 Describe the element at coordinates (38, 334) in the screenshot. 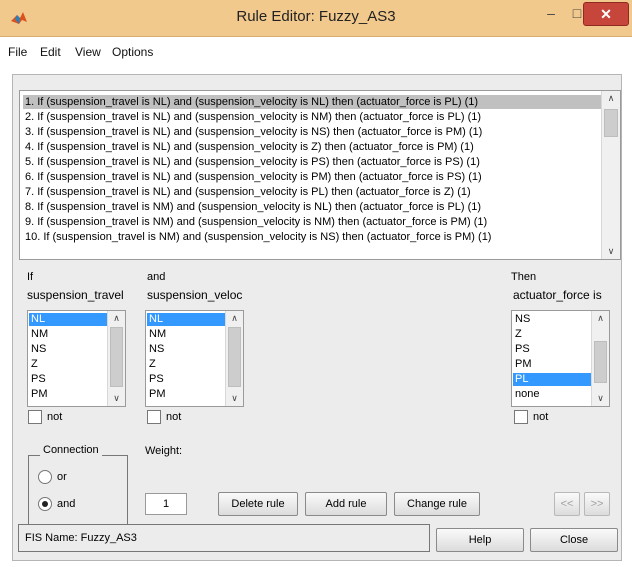

I see `if-option: NM` at that location.